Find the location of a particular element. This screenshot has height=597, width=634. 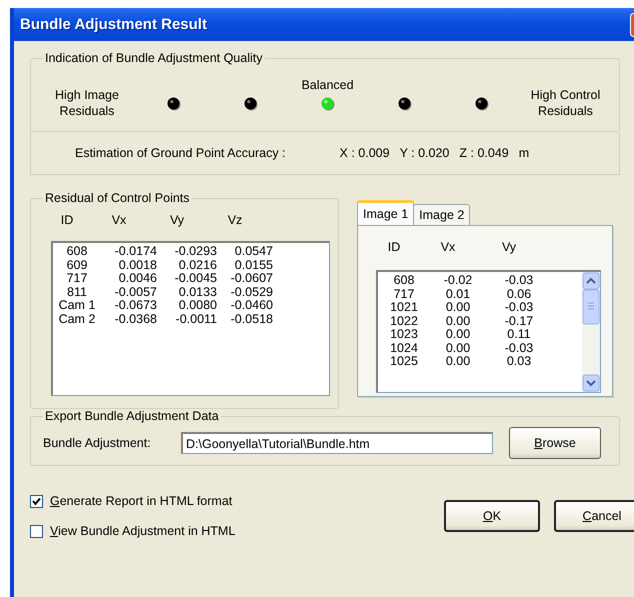

group-title: Indication of Bundle Adjustment Quality is located at coordinates (154, 58).